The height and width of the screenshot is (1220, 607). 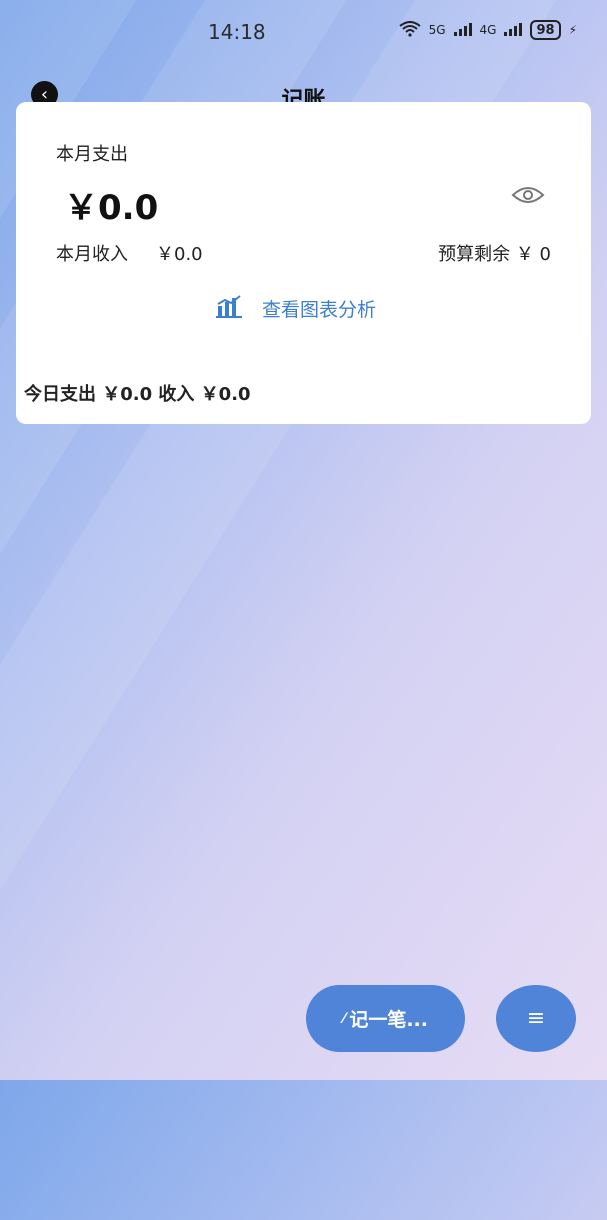 I want to click on signal-4g-label: 4G, so click(x=488, y=30).